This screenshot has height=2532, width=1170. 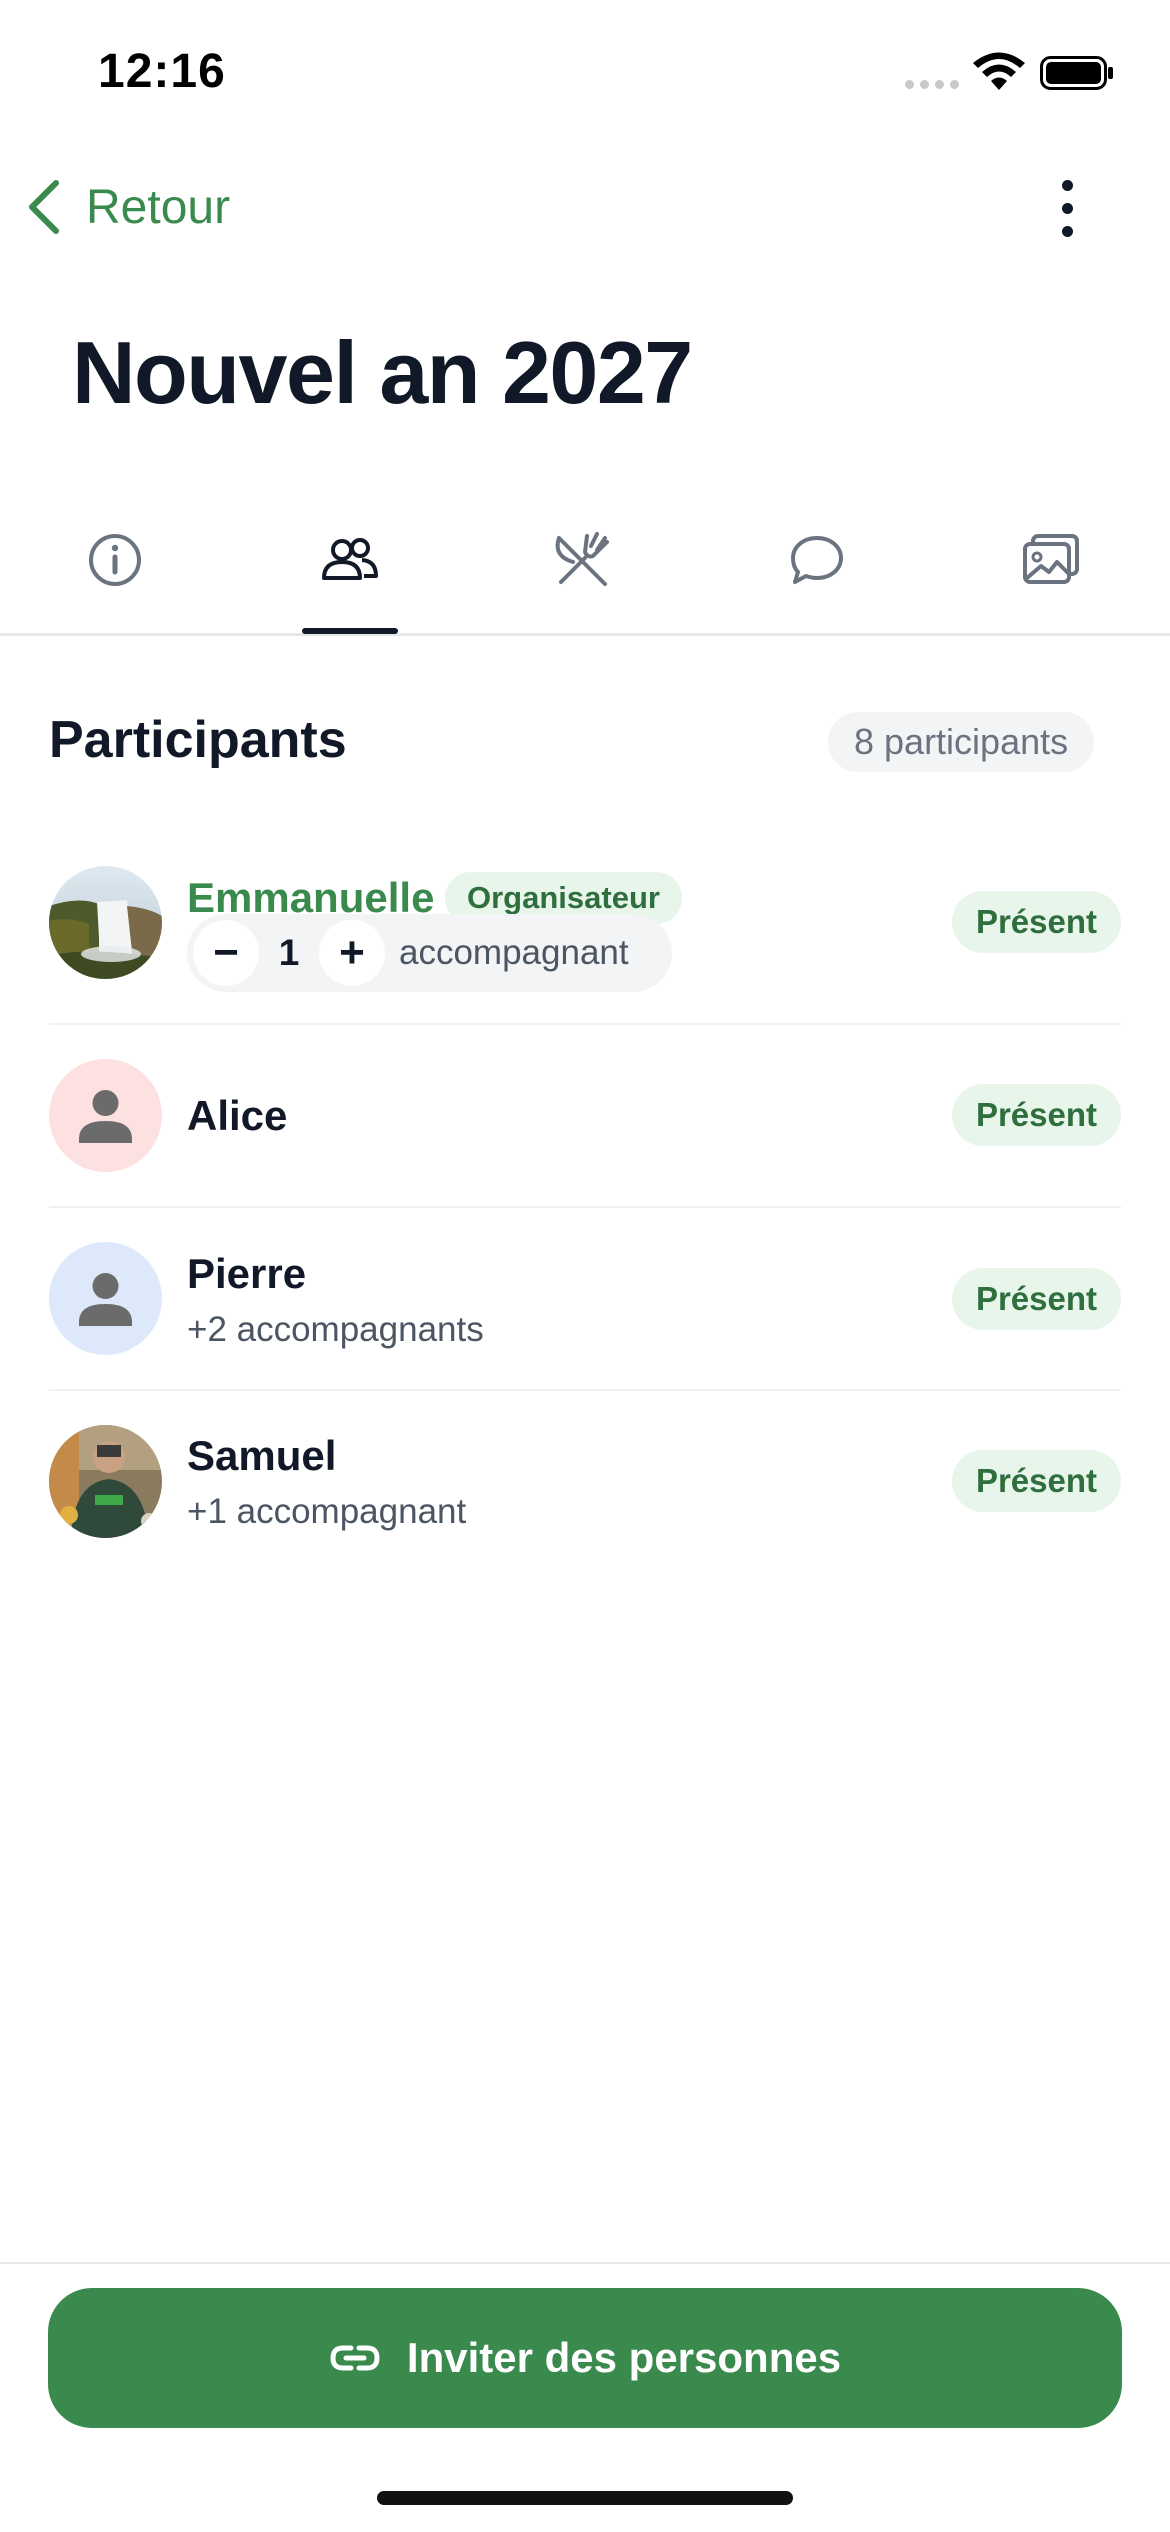 I want to click on participant-name: Samuel, so click(x=262, y=1455).